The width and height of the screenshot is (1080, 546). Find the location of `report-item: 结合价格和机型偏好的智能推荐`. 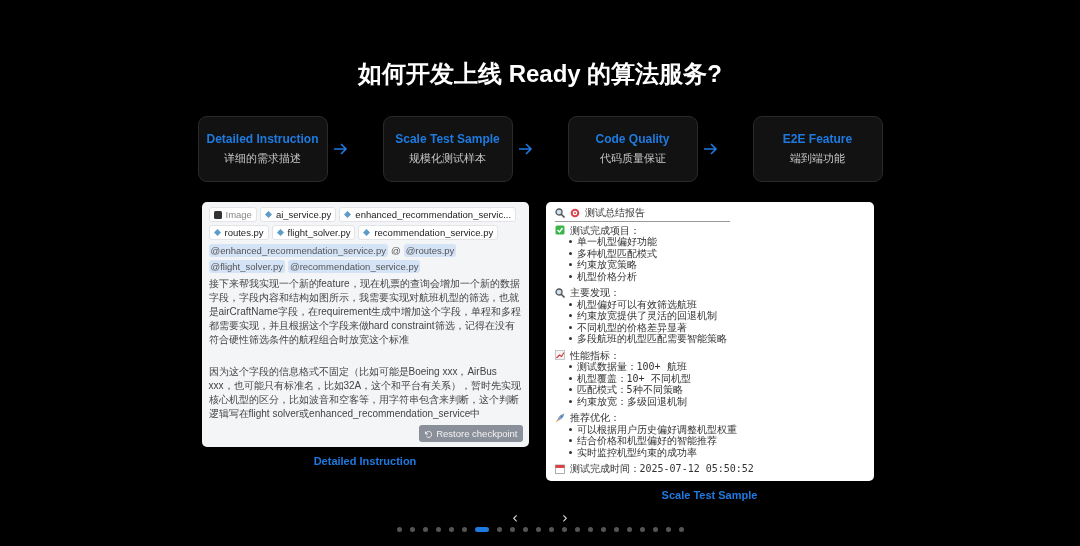

report-item: 结合价格和机型偏好的智能推荐 is located at coordinates (646, 441).